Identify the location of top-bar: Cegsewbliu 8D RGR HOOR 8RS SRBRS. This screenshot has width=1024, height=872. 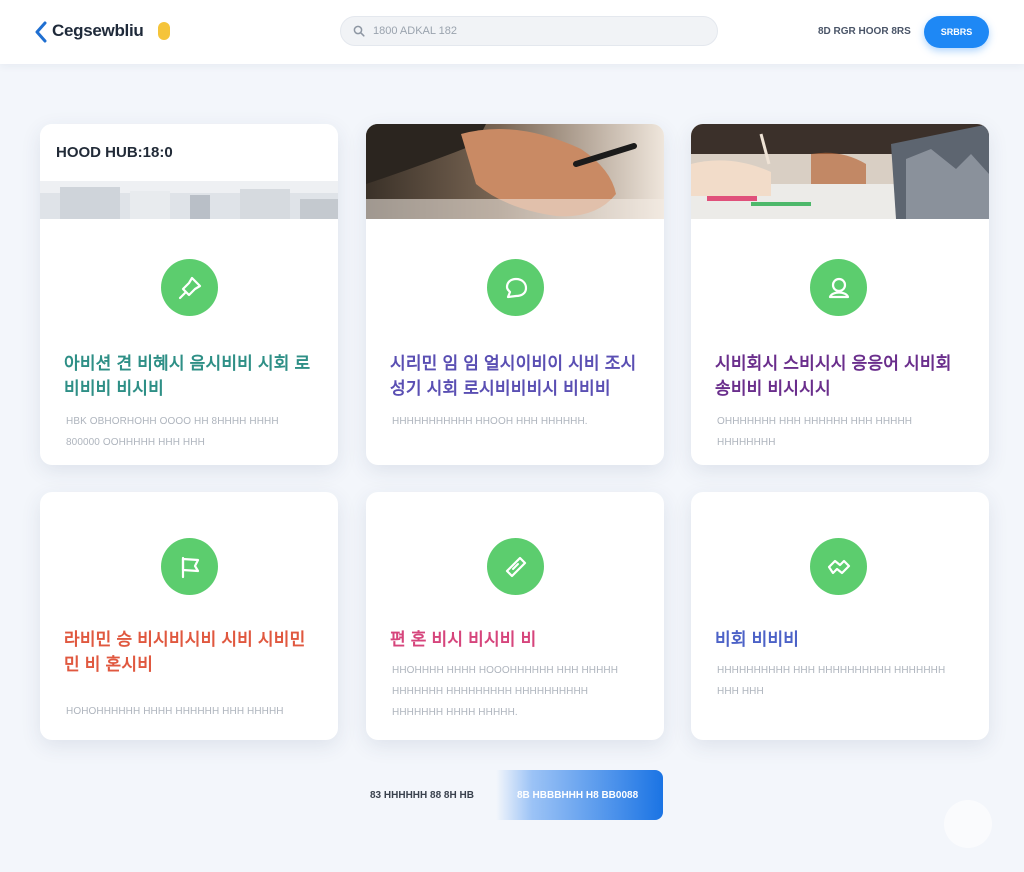
(512, 32).